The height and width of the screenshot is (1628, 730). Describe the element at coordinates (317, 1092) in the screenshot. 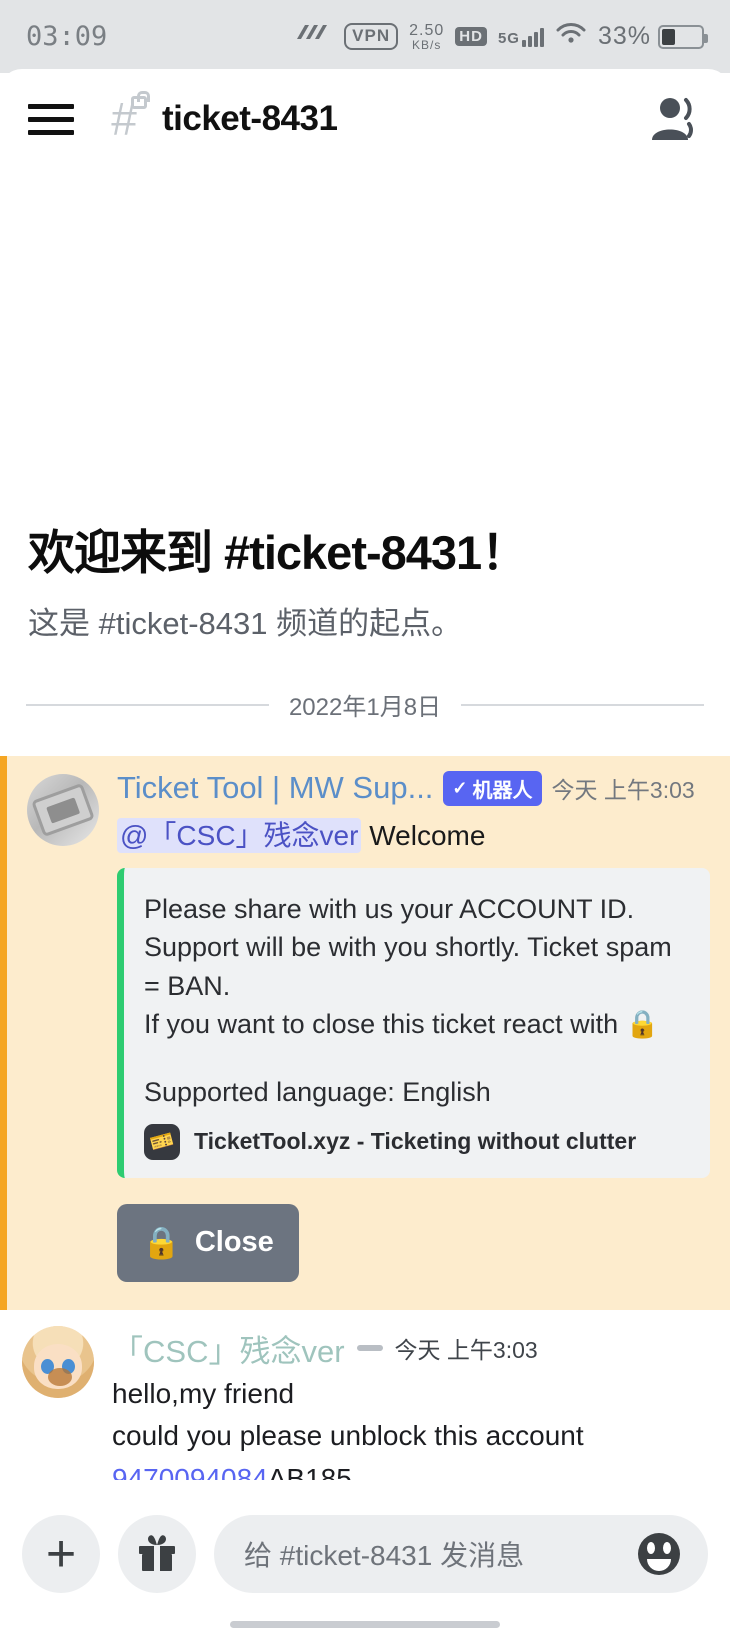

I see `embed-line-4: Supported language: English` at that location.